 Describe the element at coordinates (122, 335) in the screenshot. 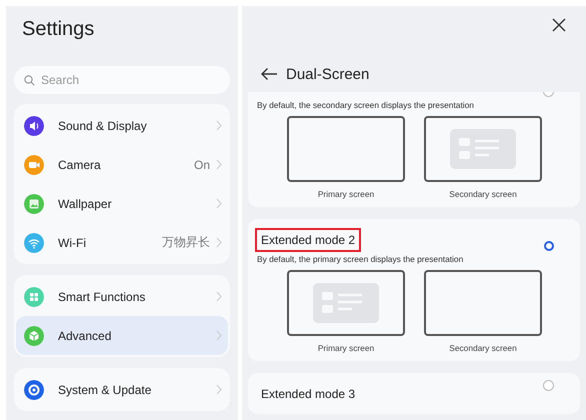

I see `settings-item: Advanced` at that location.